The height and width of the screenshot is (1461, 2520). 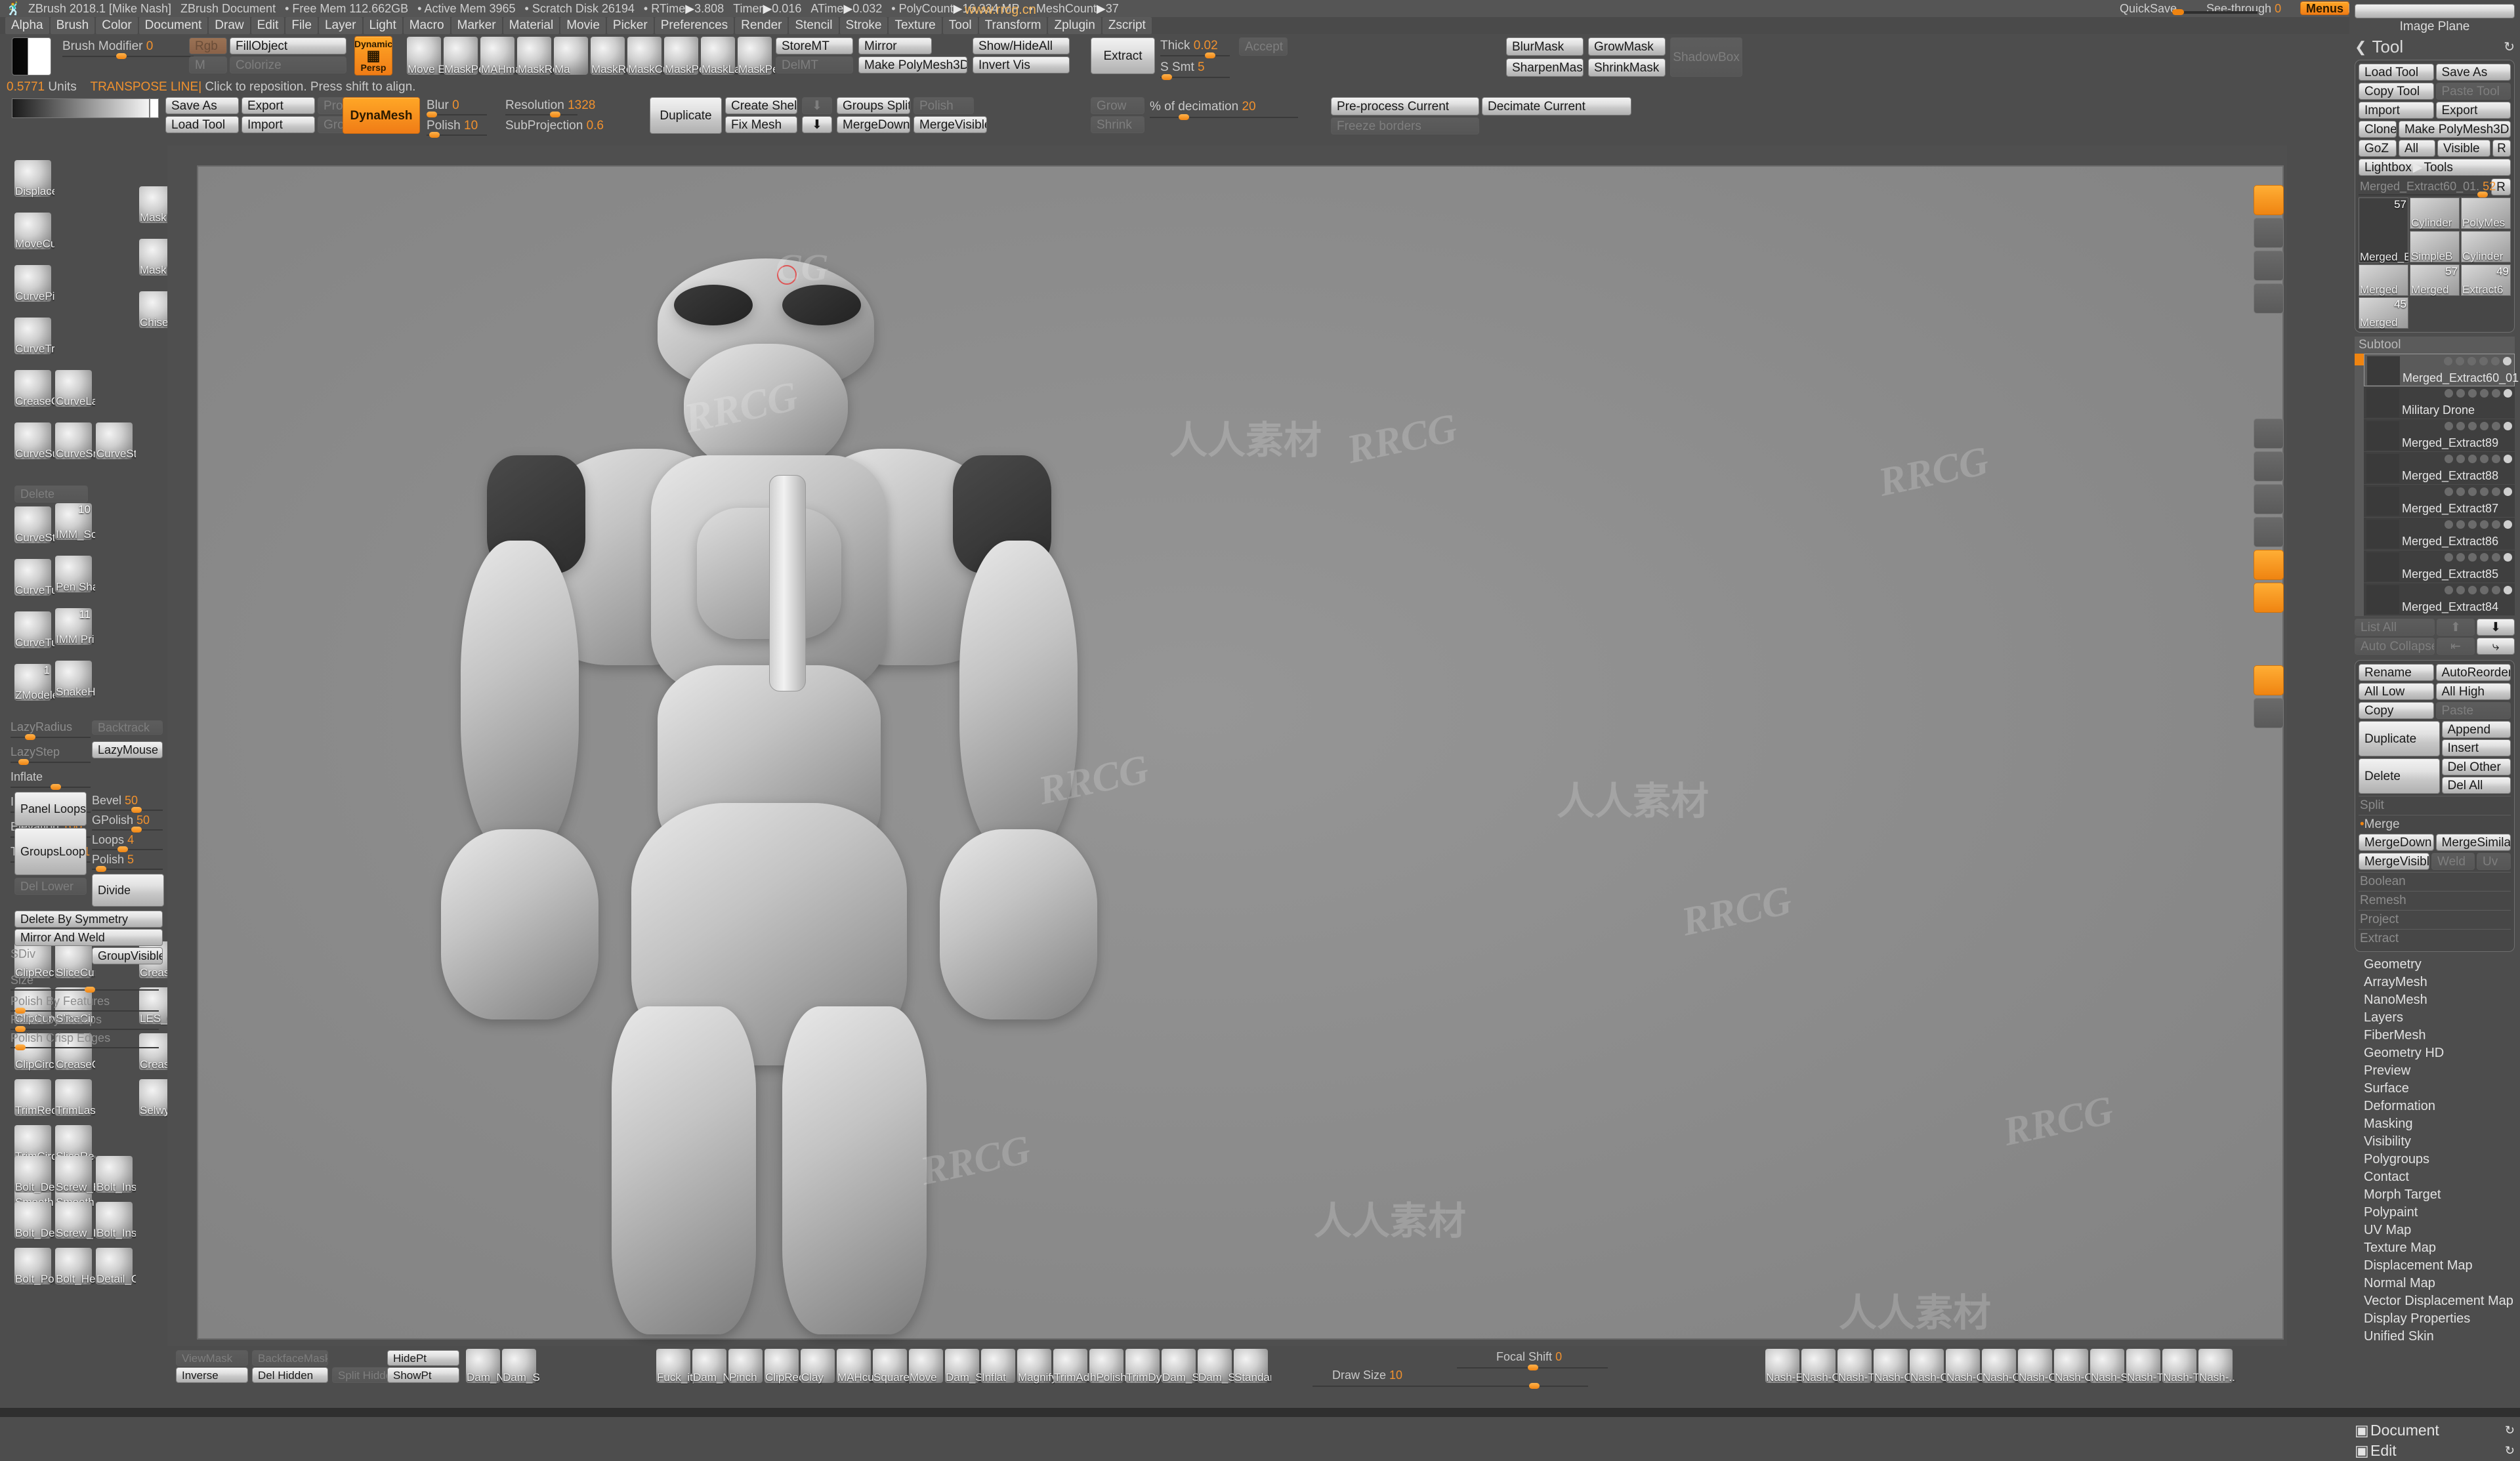 What do you see at coordinates (484, 1367) in the screenshot?
I see `bottom-quick-brush-0: Dam_Na` at bounding box center [484, 1367].